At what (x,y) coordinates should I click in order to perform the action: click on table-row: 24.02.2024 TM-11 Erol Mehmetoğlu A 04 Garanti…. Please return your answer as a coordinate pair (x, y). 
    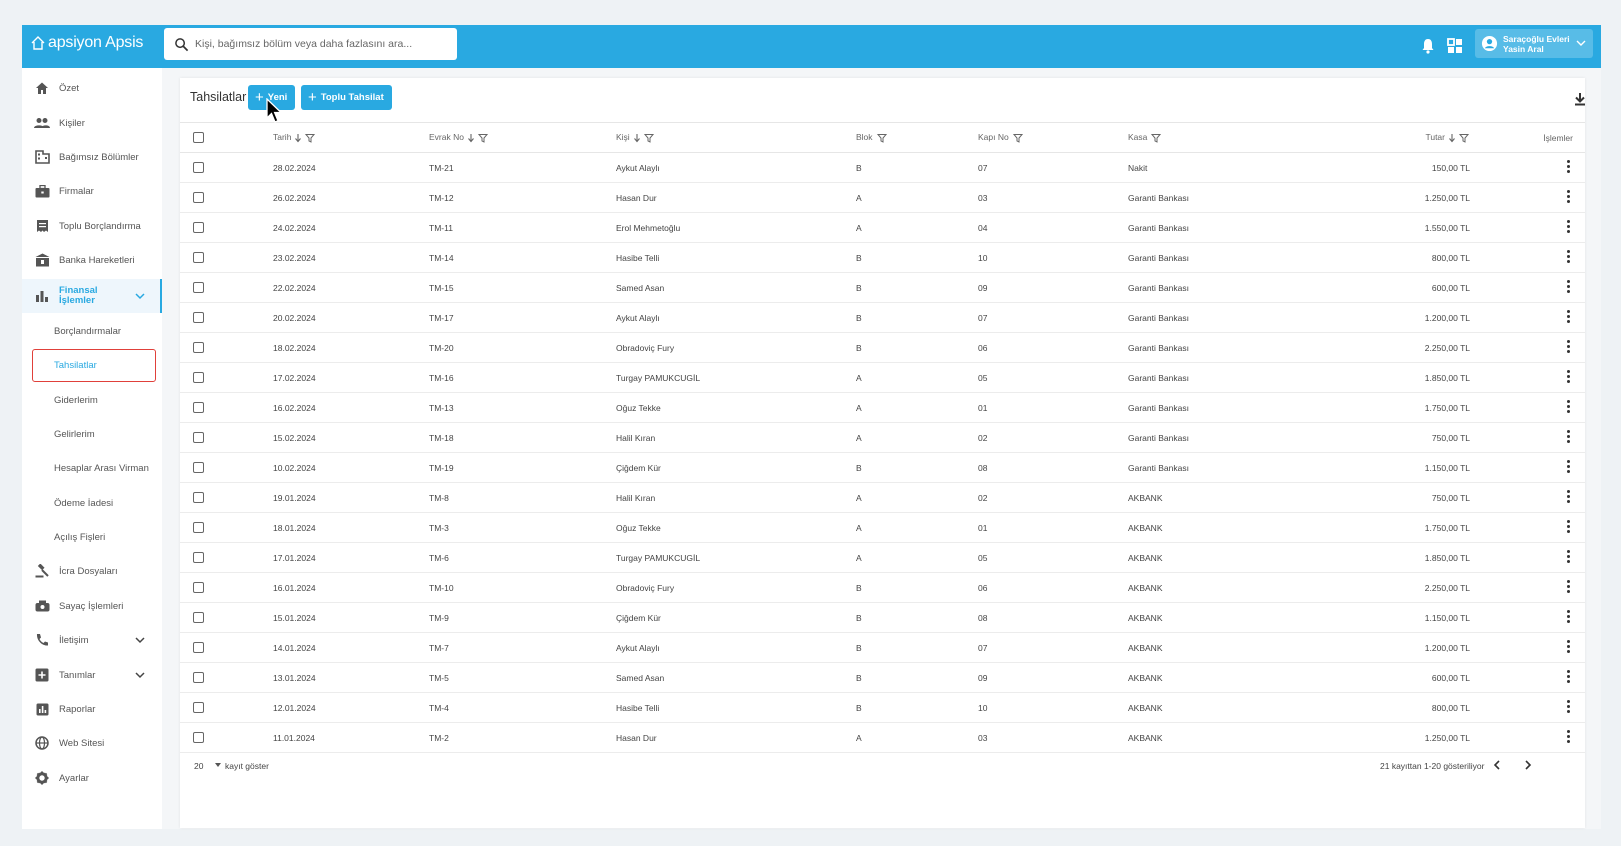
    Looking at the image, I should click on (882, 227).